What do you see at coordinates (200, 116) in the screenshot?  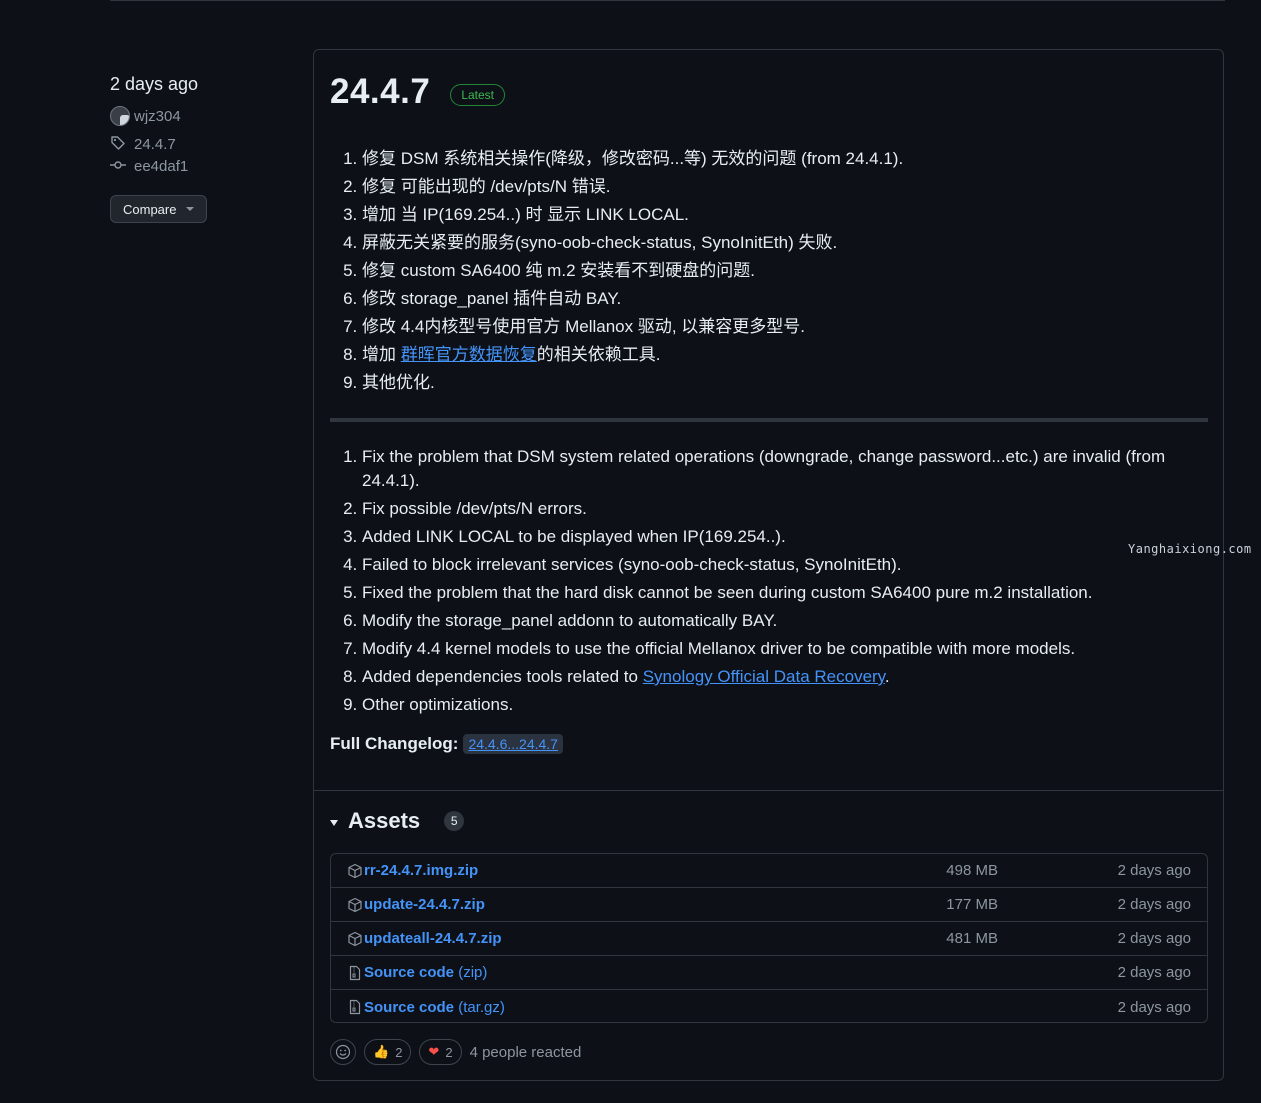 I see `author-row: wjz304` at bounding box center [200, 116].